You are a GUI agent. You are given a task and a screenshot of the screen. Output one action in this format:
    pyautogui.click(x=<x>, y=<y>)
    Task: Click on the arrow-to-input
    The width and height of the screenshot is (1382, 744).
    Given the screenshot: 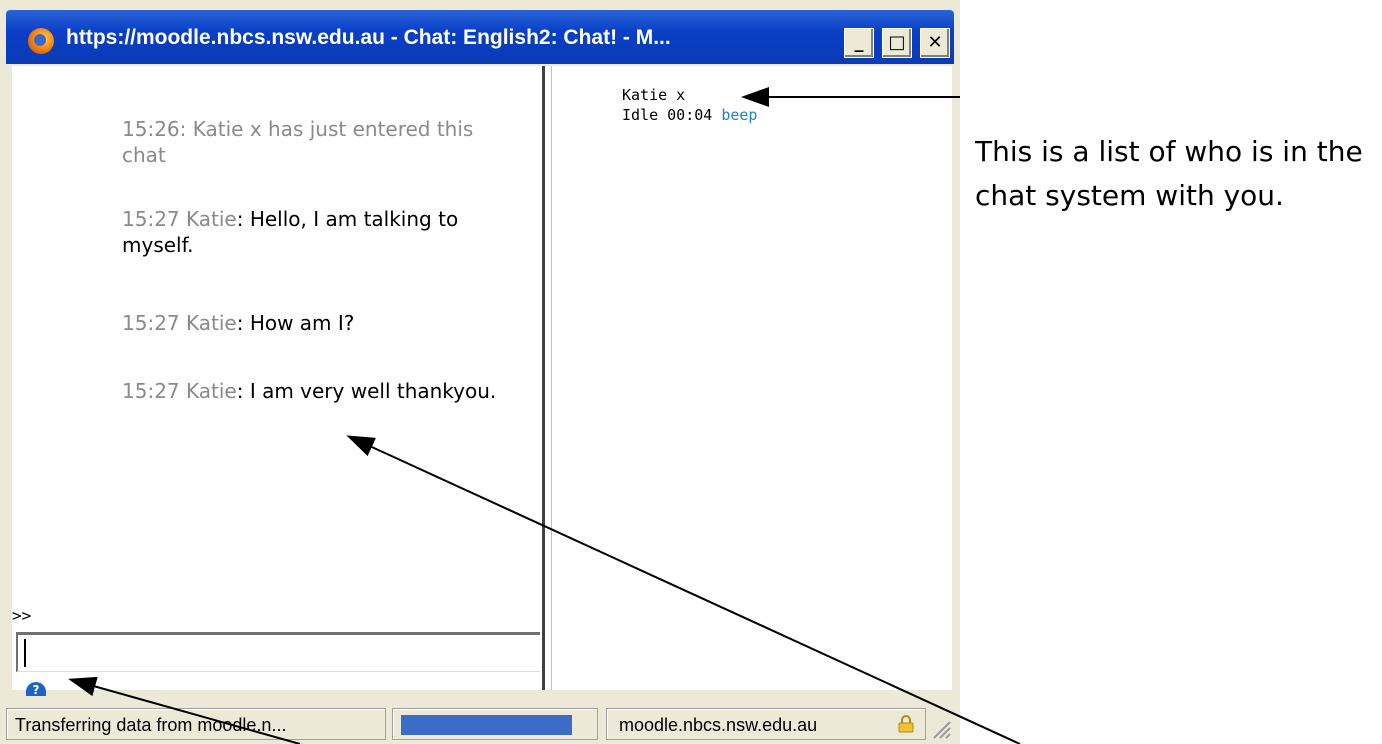 What is the action you would take?
    pyautogui.click(x=184, y=710)
    